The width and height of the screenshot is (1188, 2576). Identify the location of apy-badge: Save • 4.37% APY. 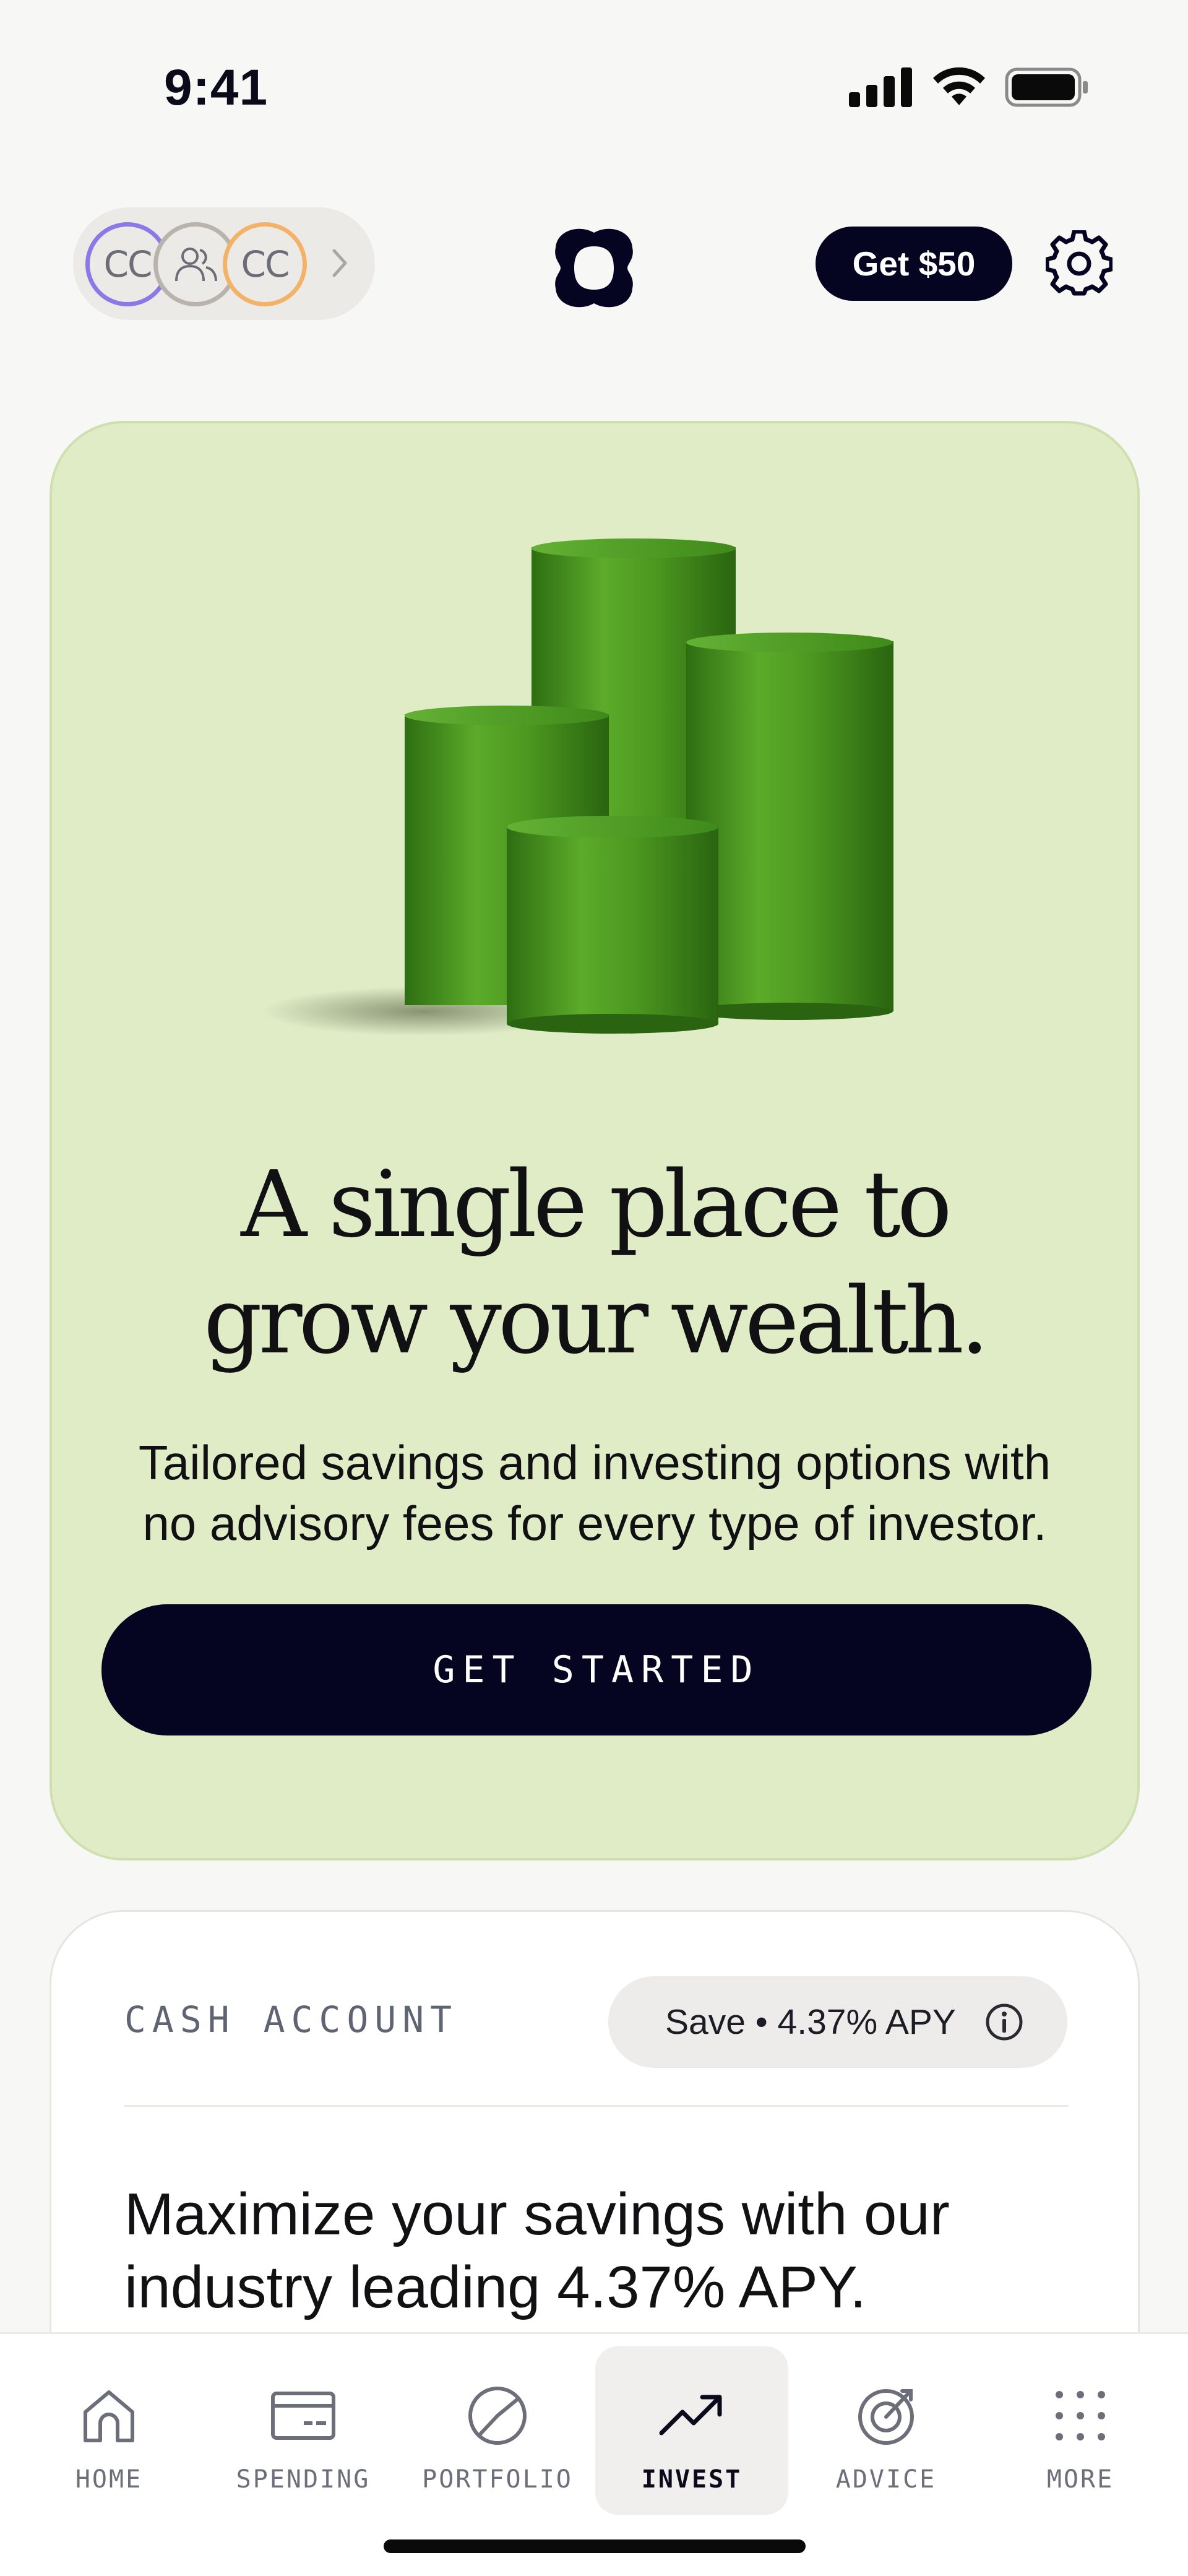
(838, 2022).